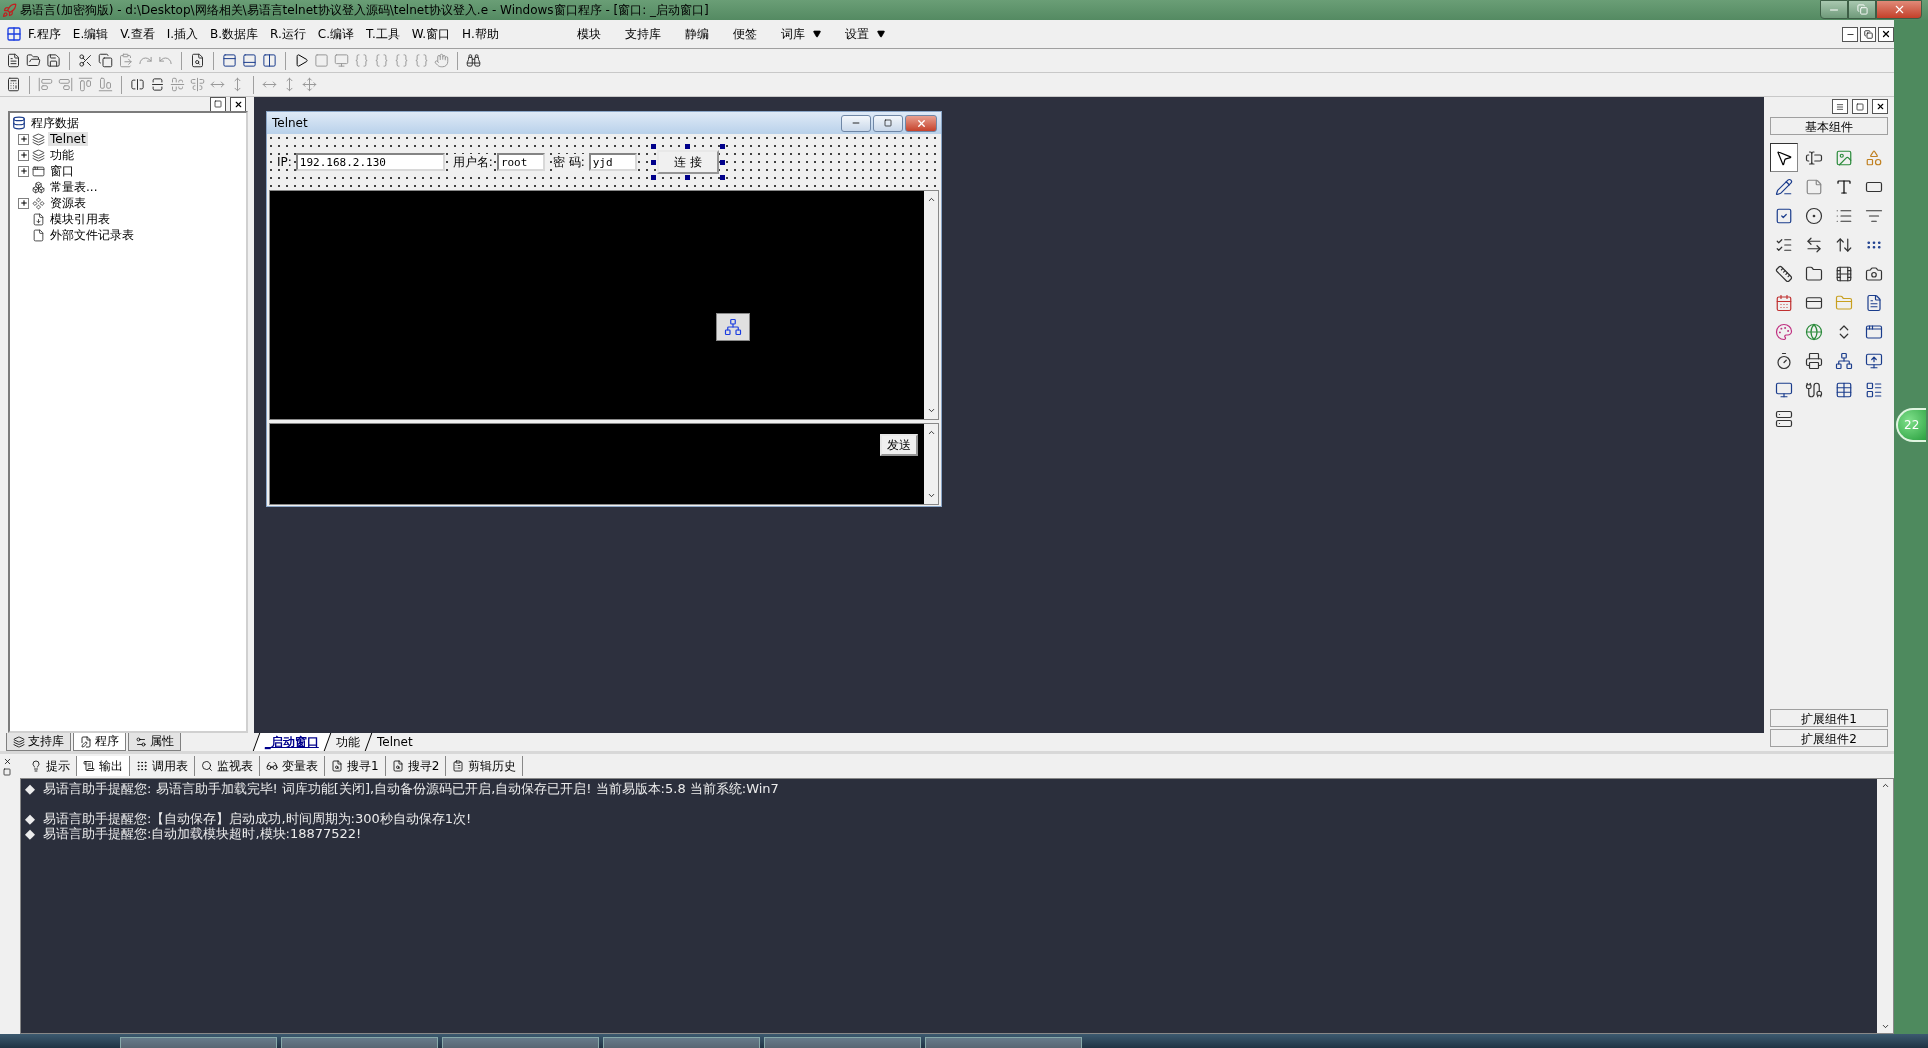 Image resolution: width=1928 pixels, height=1048 pixels. Describe the element at coordinates (1844, 360) in the screenshot. I see `network-icon` at that location.